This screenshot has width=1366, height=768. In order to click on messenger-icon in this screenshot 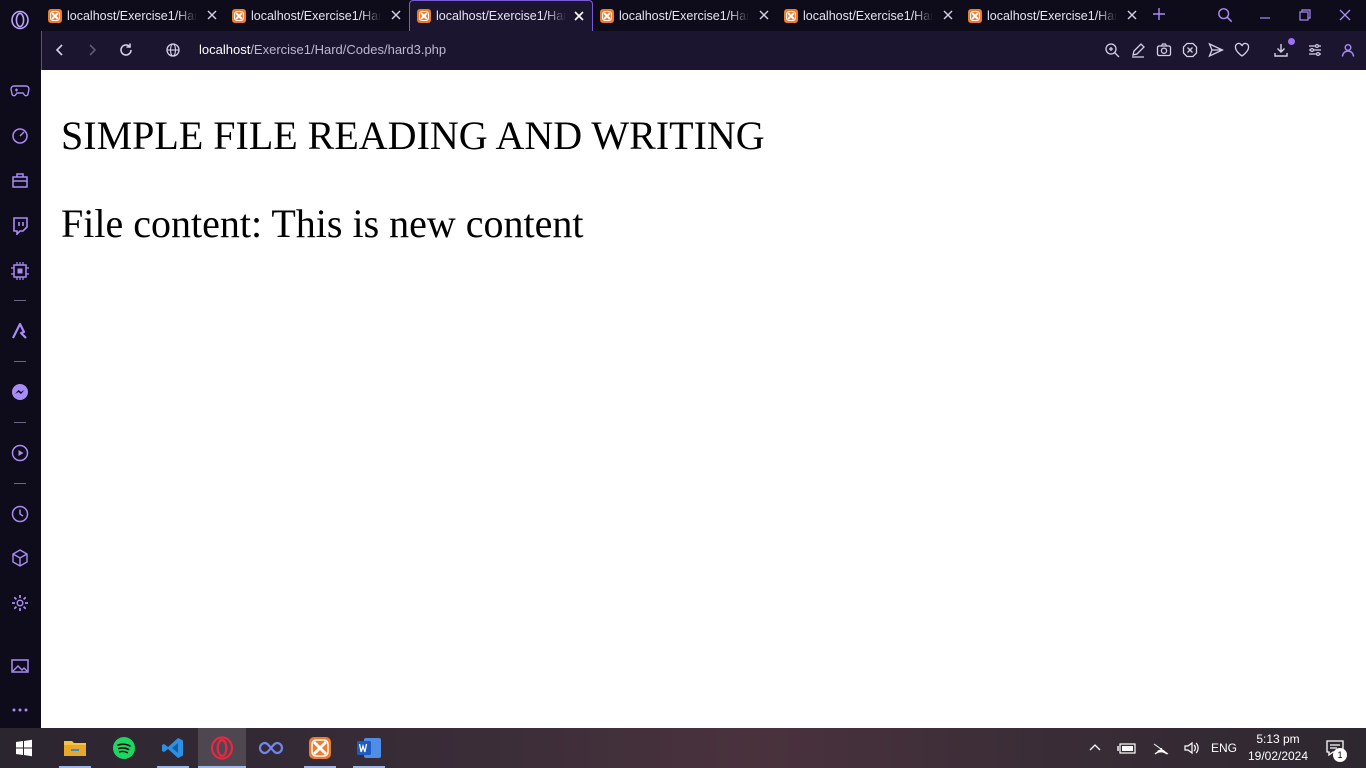, I will do `click(20, 392)`.